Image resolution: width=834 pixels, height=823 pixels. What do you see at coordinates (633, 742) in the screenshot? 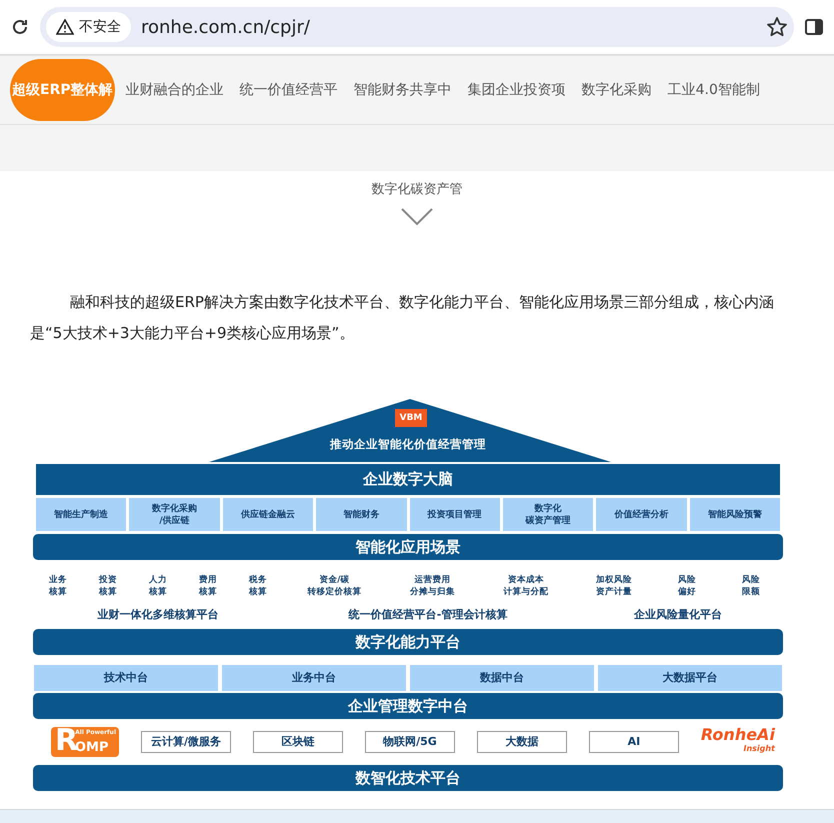
I see `technology-tile: AI` at bounding box center [633, 742].